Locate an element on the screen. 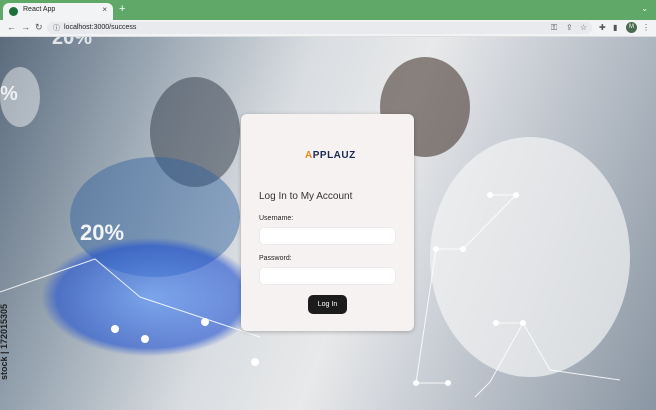 This screenshot has height=410, width=656. logo-wordmark: PPLAUZ is located at coordinates (334, 155).